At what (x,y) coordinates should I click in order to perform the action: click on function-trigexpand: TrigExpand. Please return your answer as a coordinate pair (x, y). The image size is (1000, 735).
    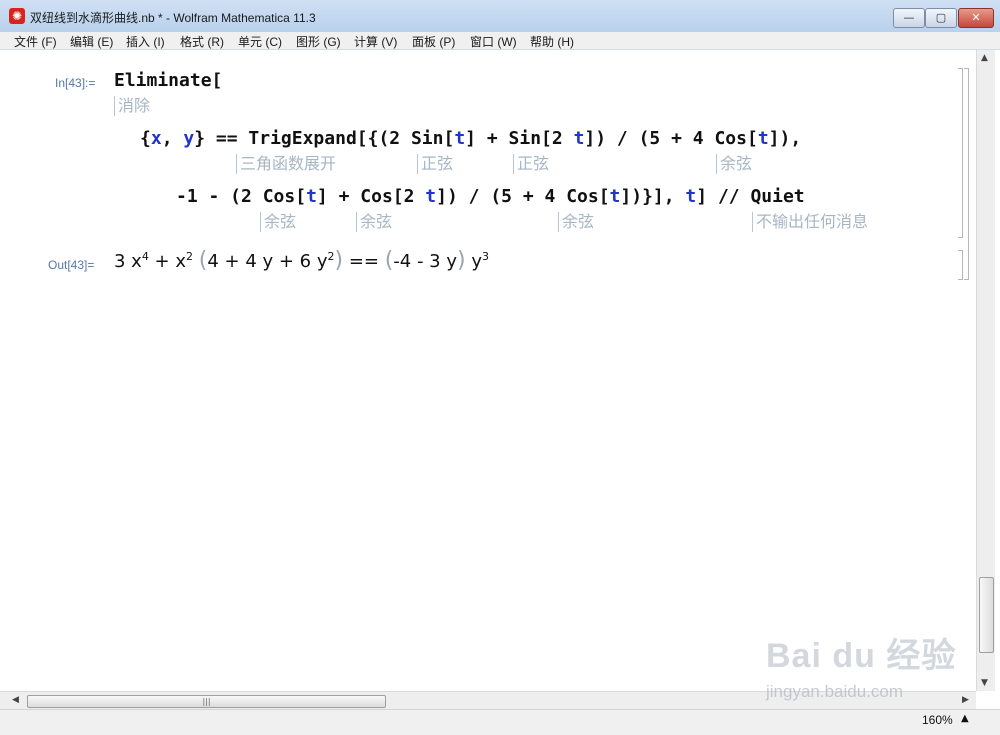
    Looking at the image, I should click on (302, 138).